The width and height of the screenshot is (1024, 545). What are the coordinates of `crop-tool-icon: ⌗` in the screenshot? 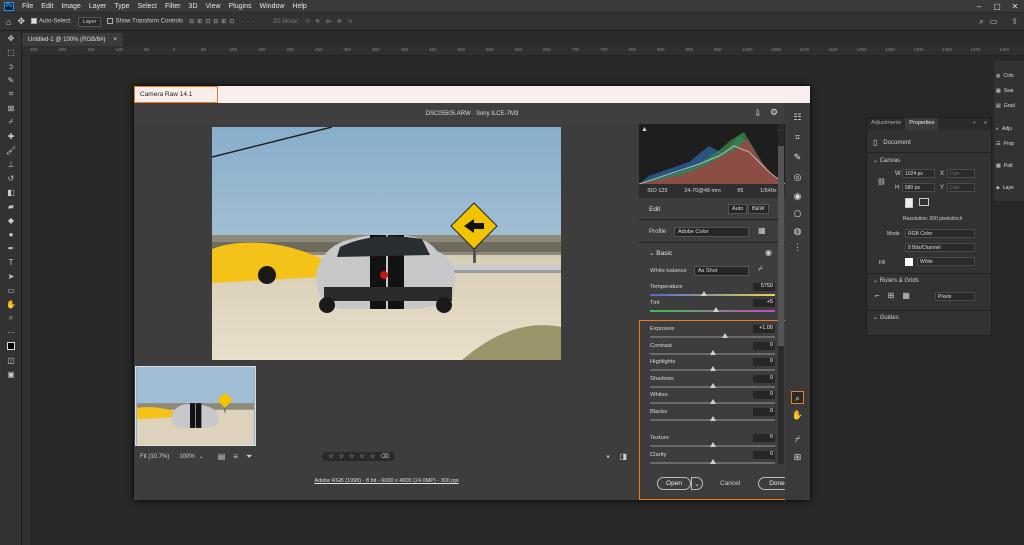 It's located at (11, 94).